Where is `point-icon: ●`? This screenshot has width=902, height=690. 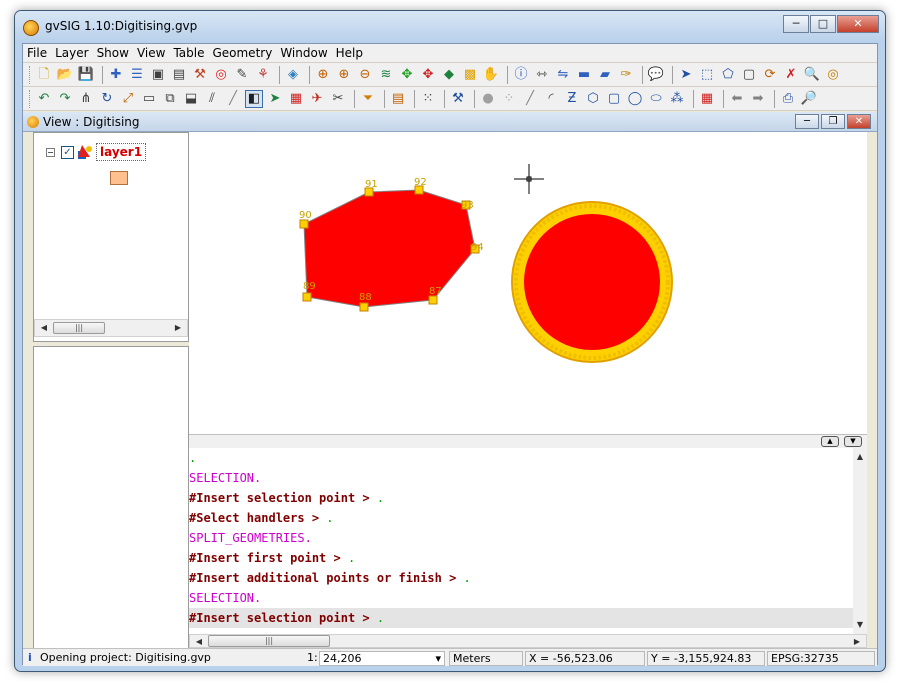 point-icon: ● is located at coordinates (488, 99).